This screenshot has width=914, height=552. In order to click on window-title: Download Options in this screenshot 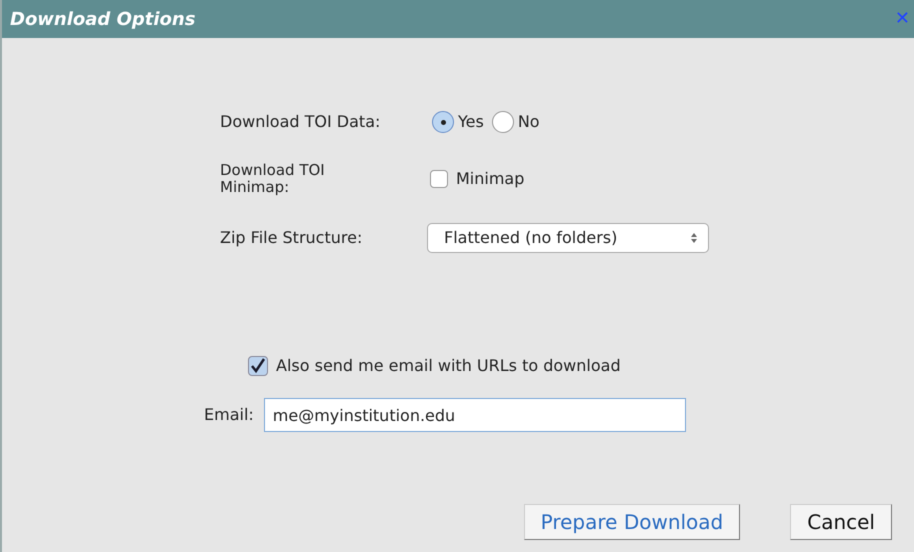, I will do `click(103, 20)`.